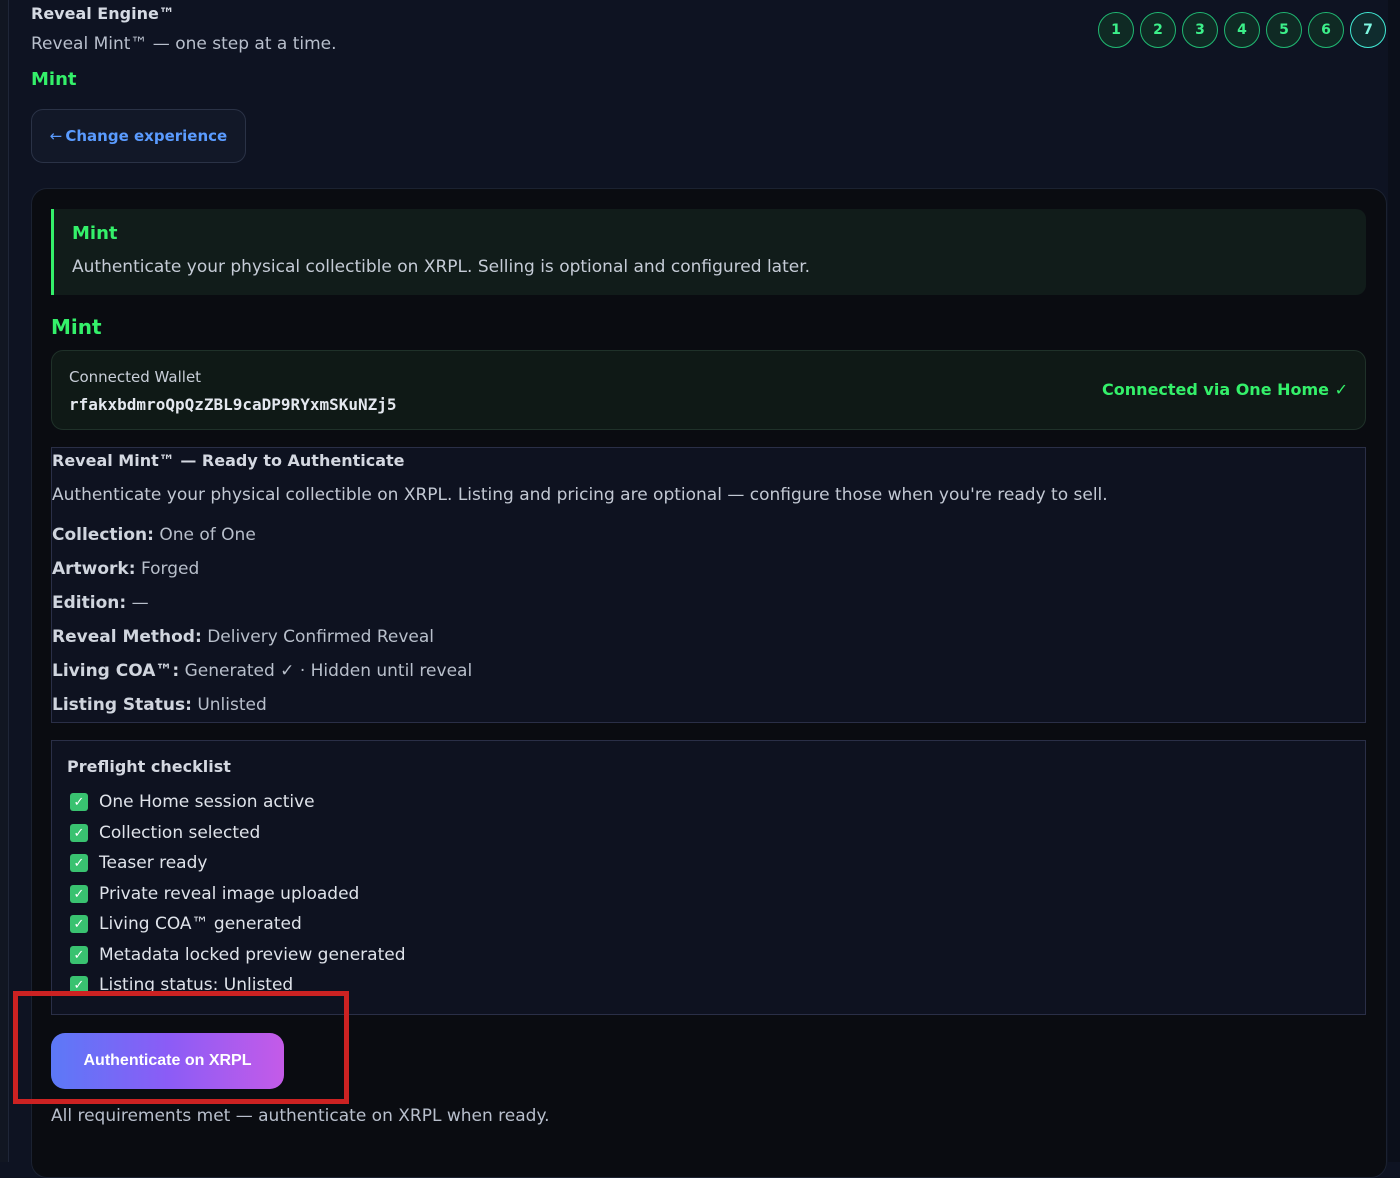 The width and height of the screenshot is (1400, 1178). What do you see at coordinates (54, 79) in the screenshot?
I see `experience-label: Mint` at bounding box center [54, 79].